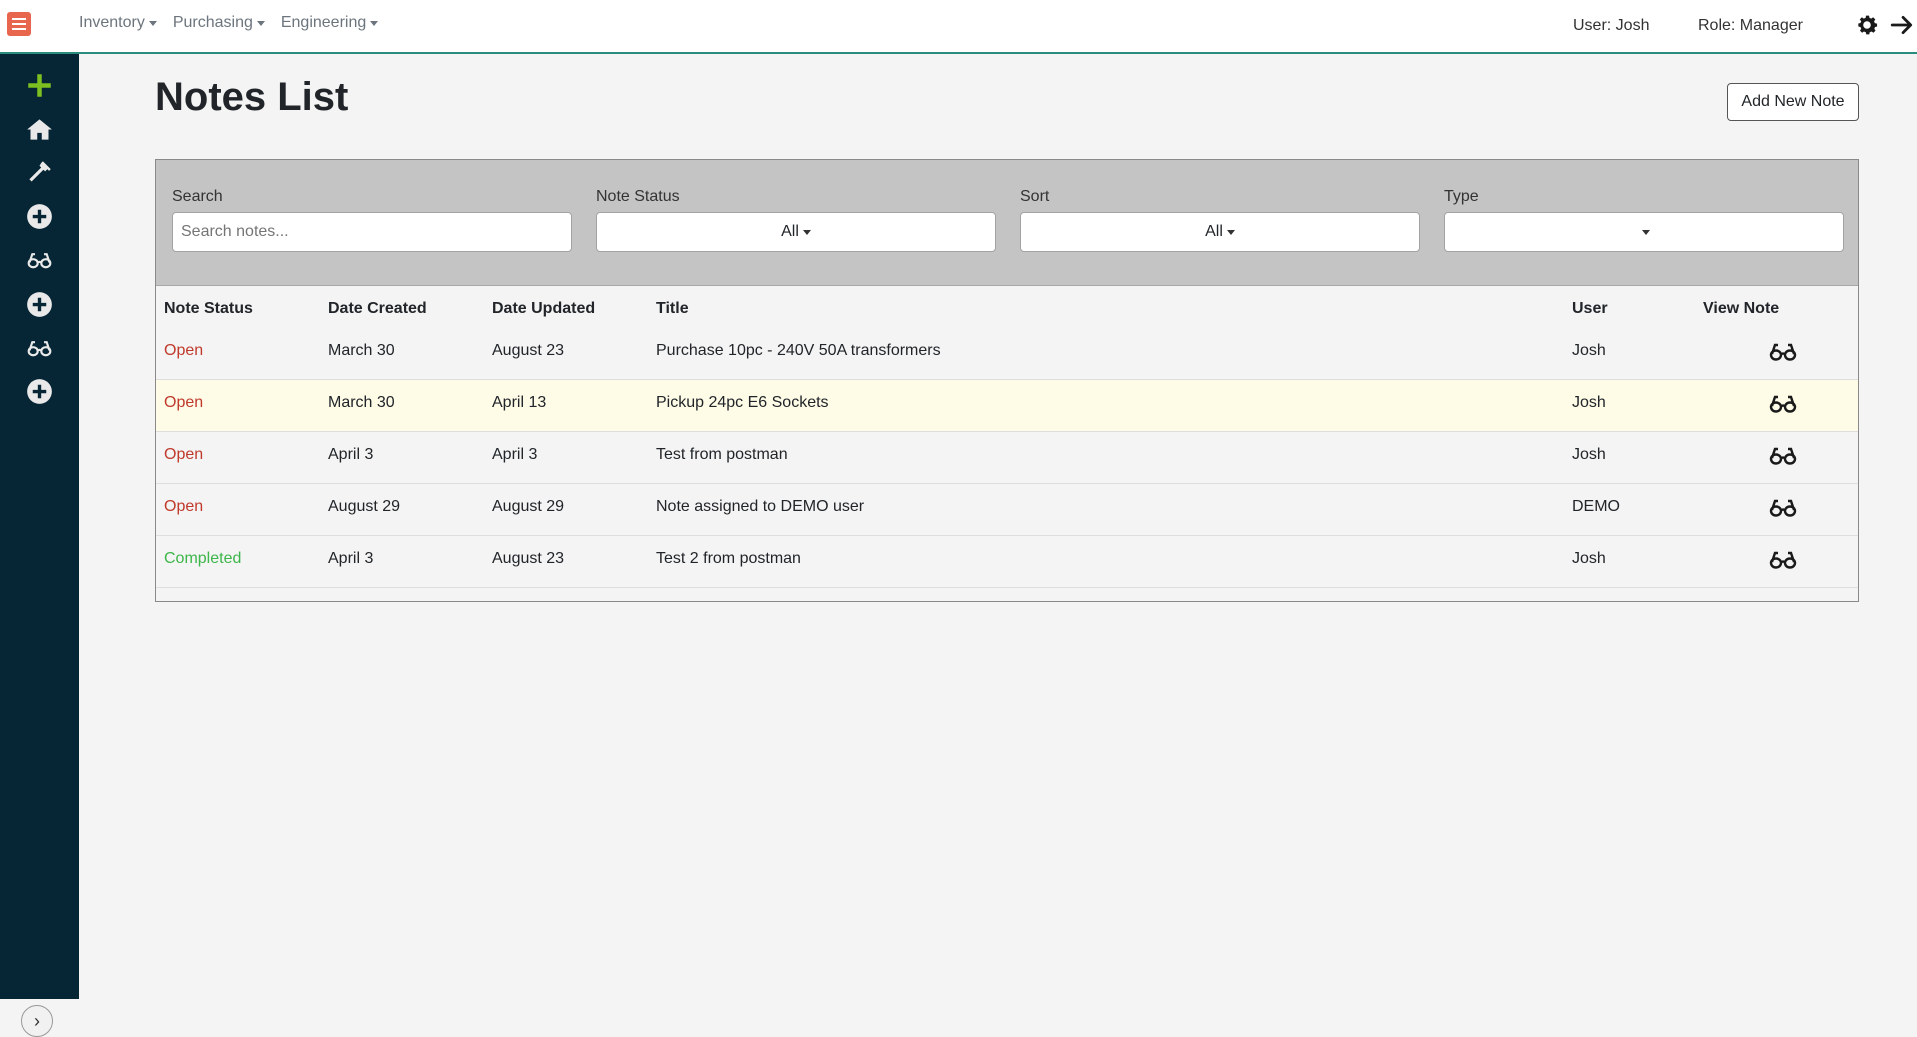  Describe the element at coordinates (39, 545) in the screenshot. I see `sidebar: ›` at that location.